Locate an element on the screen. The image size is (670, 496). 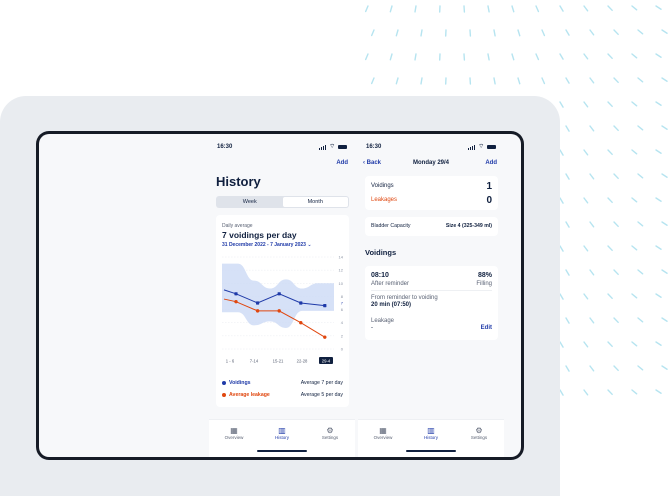
voidings-row: Voidings 1 is located at coordinates (431, 186).